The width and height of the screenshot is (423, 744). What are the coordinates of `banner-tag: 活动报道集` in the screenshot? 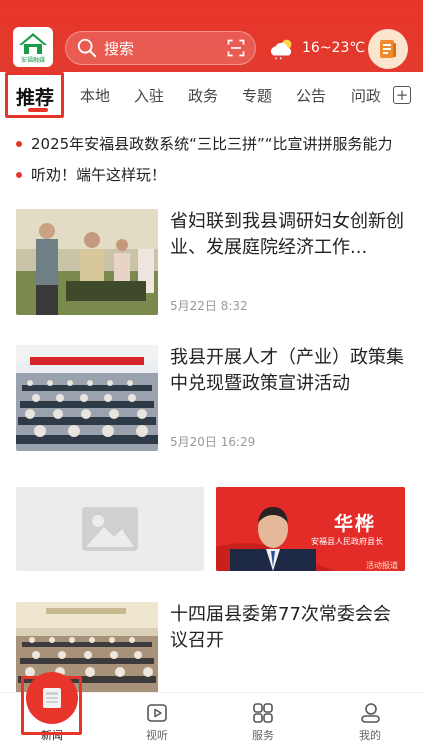 It's located at (382, 565).